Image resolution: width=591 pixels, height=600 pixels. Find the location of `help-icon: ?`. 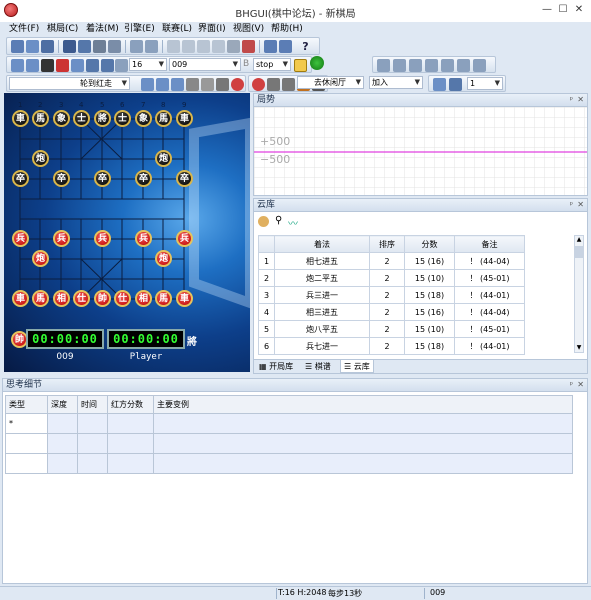

help-icon: ? is located at coordinates (305, 46).